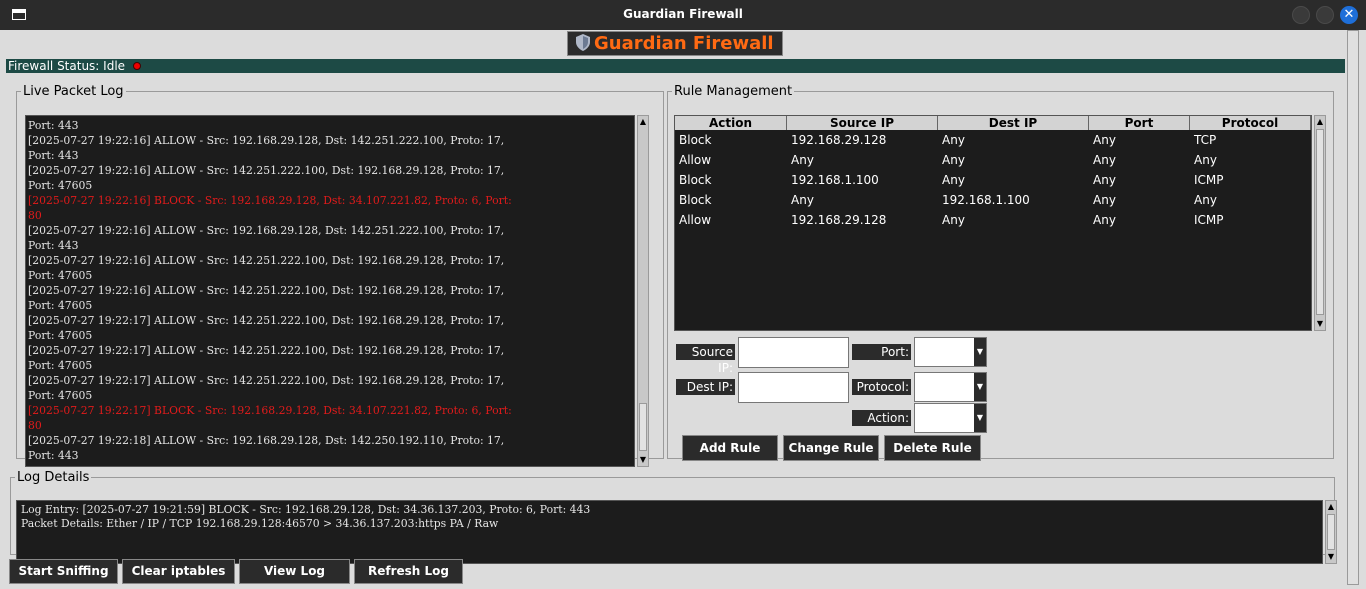 This screenshot has width=1366, height=589. I want to click on minimize-button, so click(1301, 15).